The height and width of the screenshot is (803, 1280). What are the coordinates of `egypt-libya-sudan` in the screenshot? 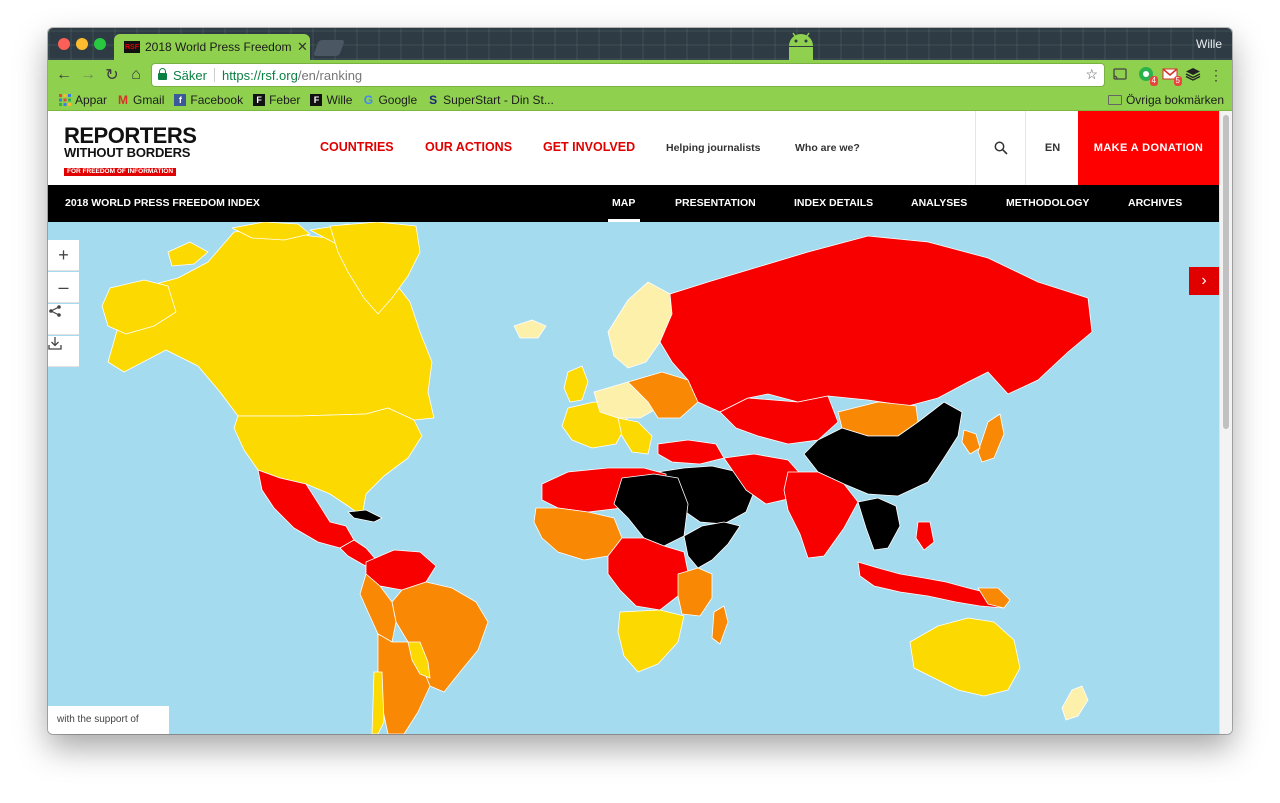 It's located at (651, 510).